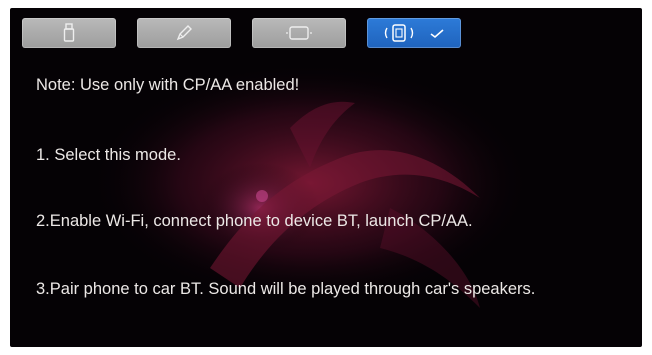 This screenshot has height=355, width=652. I want to click on phone-bluetooth-icon, so click(399, 33).